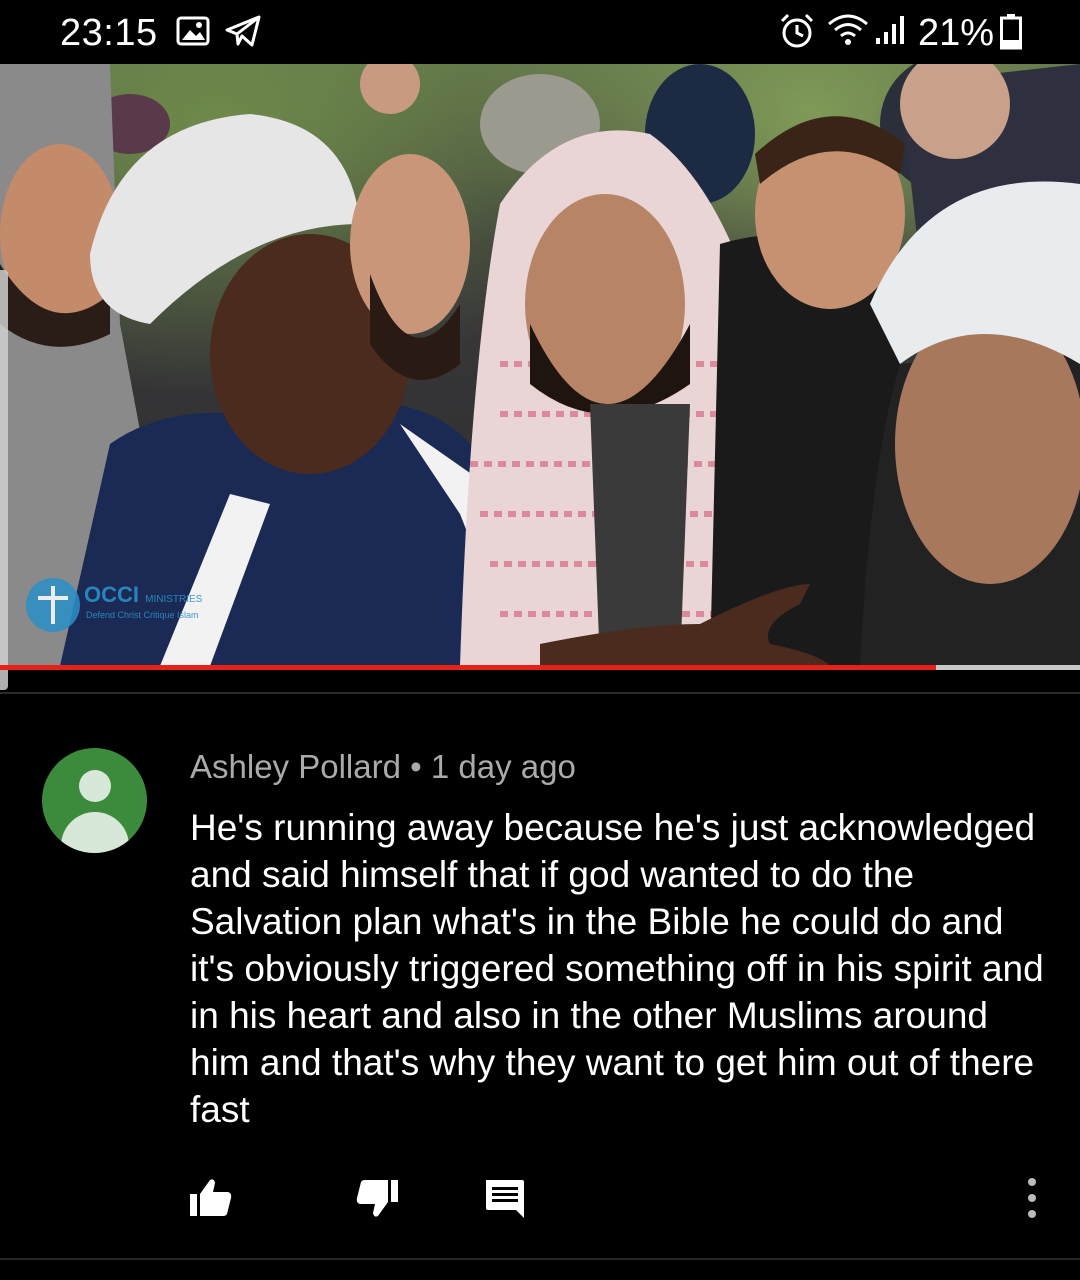  What do you see at coordinates (540, 32) in the screenshot?
I see `status-bar: 23:15 21%` at bounding box center [540, 32].